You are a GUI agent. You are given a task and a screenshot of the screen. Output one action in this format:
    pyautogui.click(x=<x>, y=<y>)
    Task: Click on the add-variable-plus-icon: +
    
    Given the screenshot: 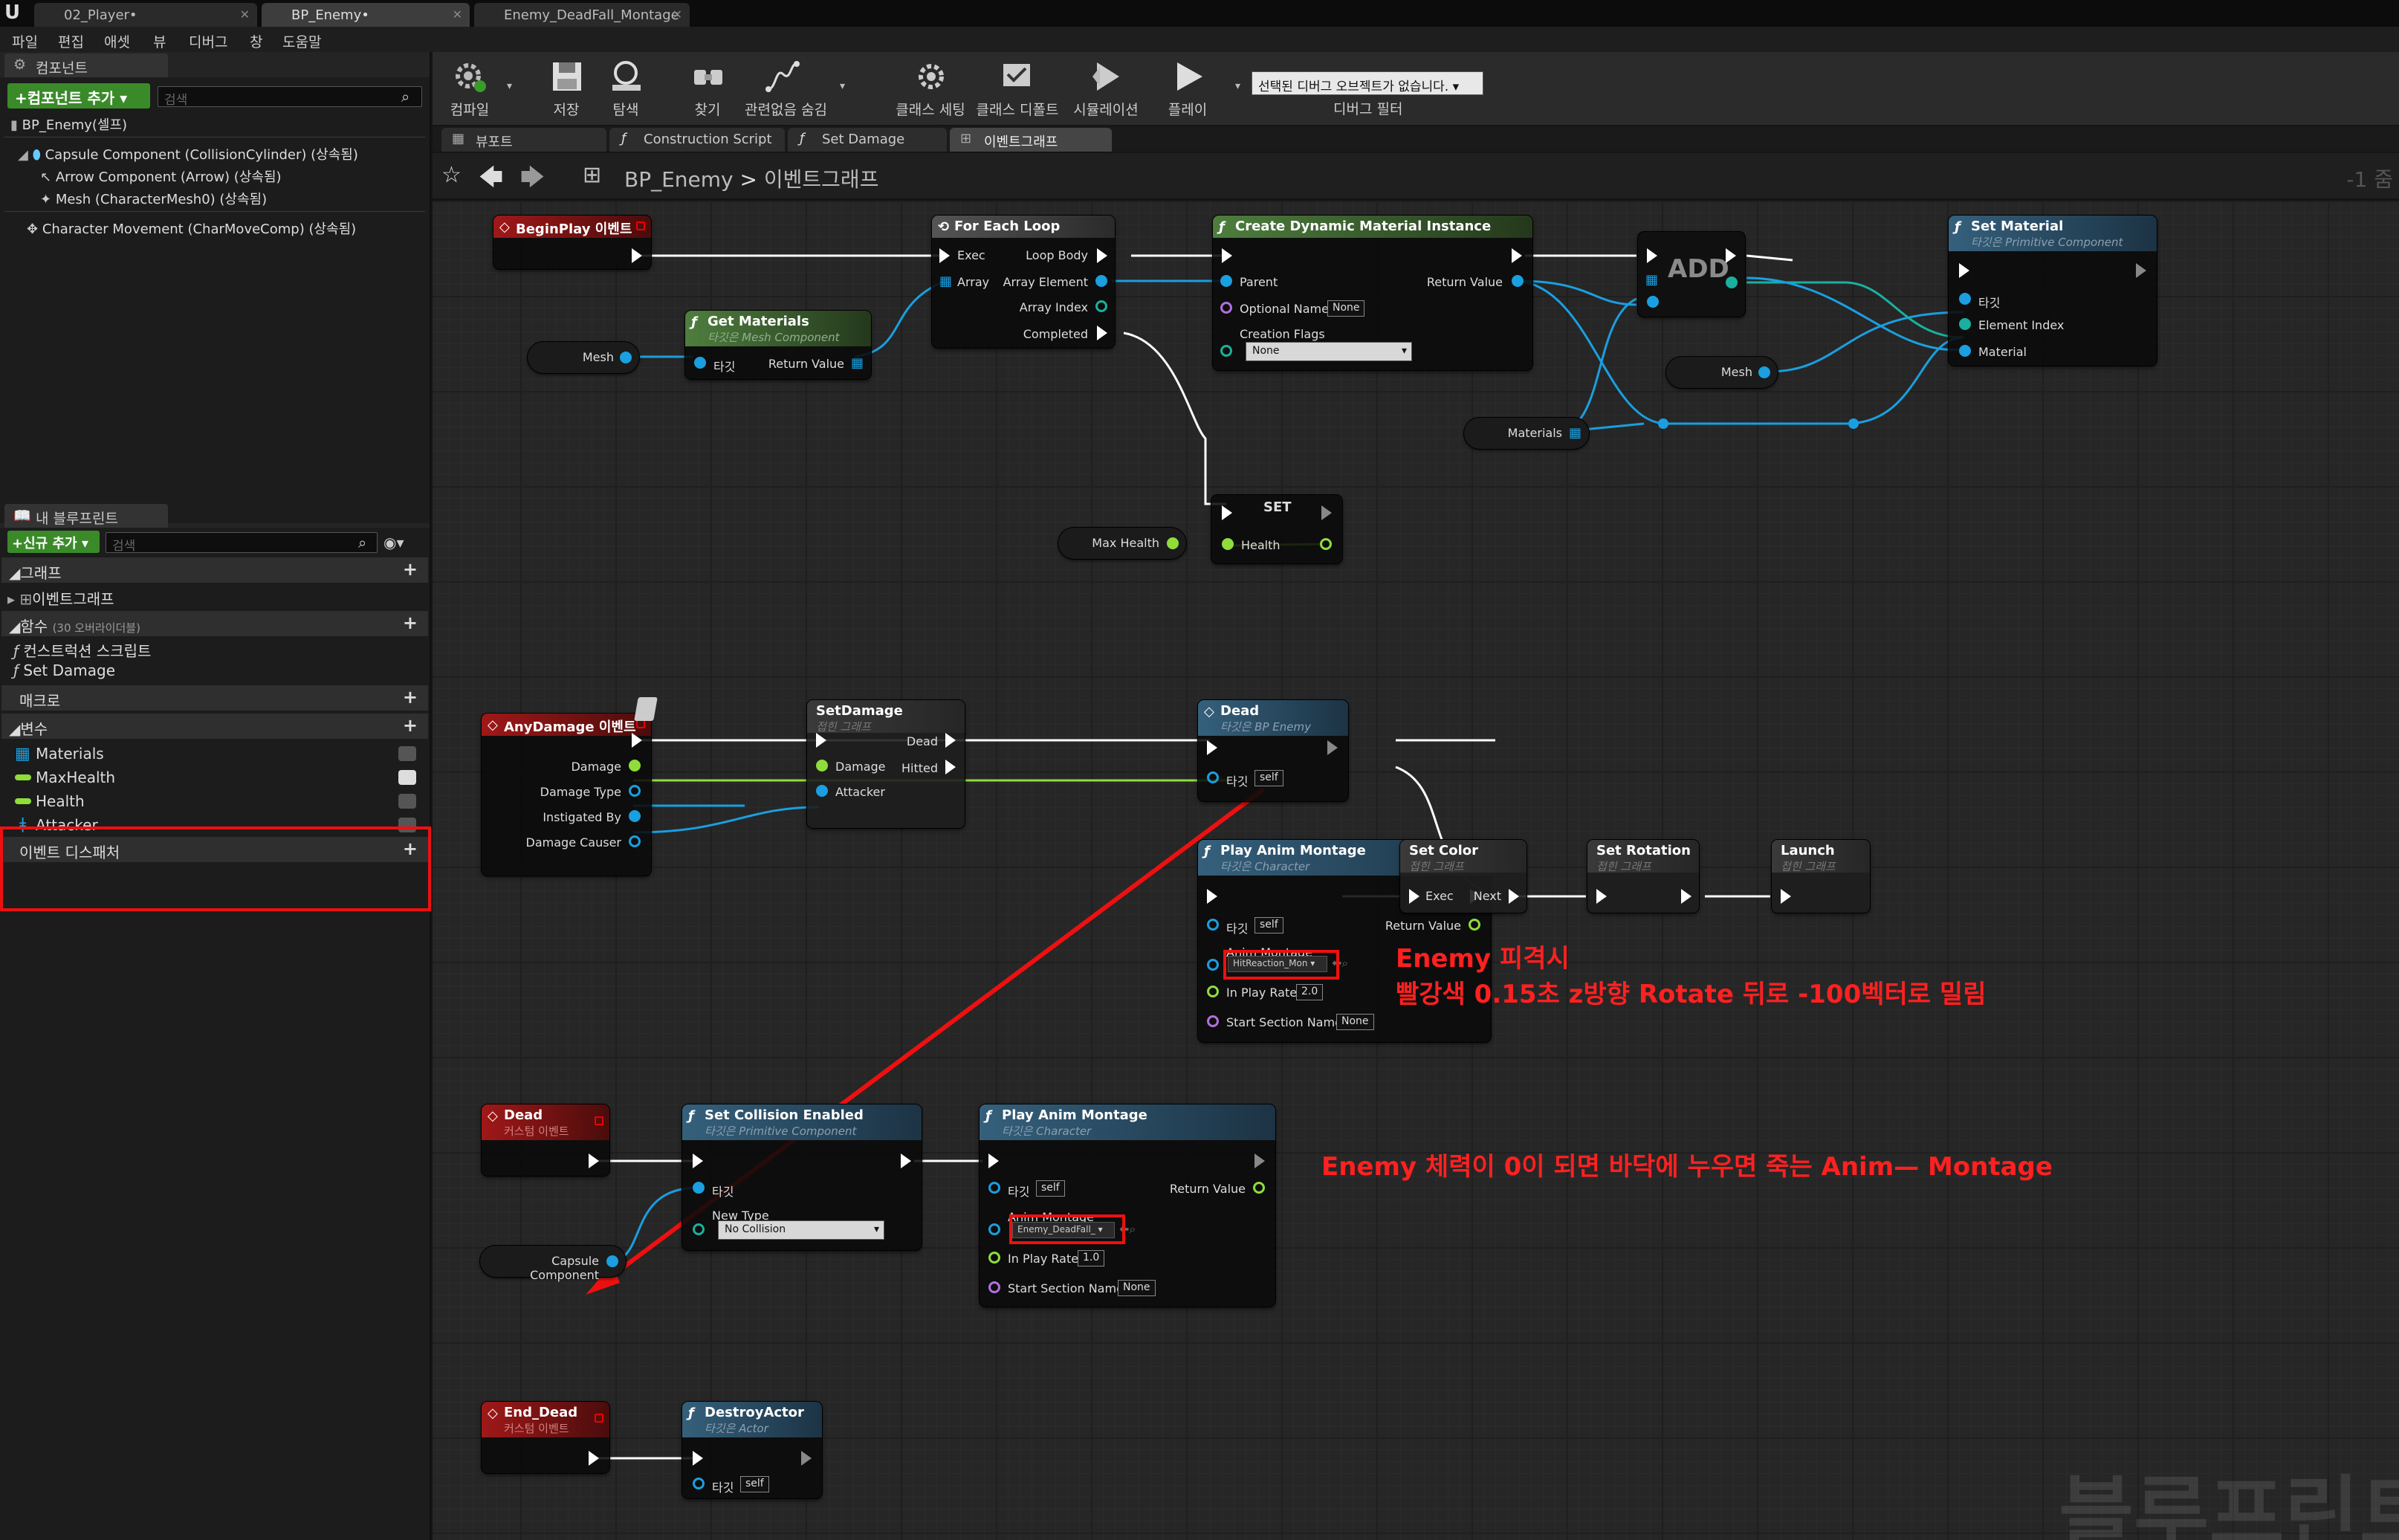 What is the action you would take?
    pyautogui.click(x=410, y=725)
    